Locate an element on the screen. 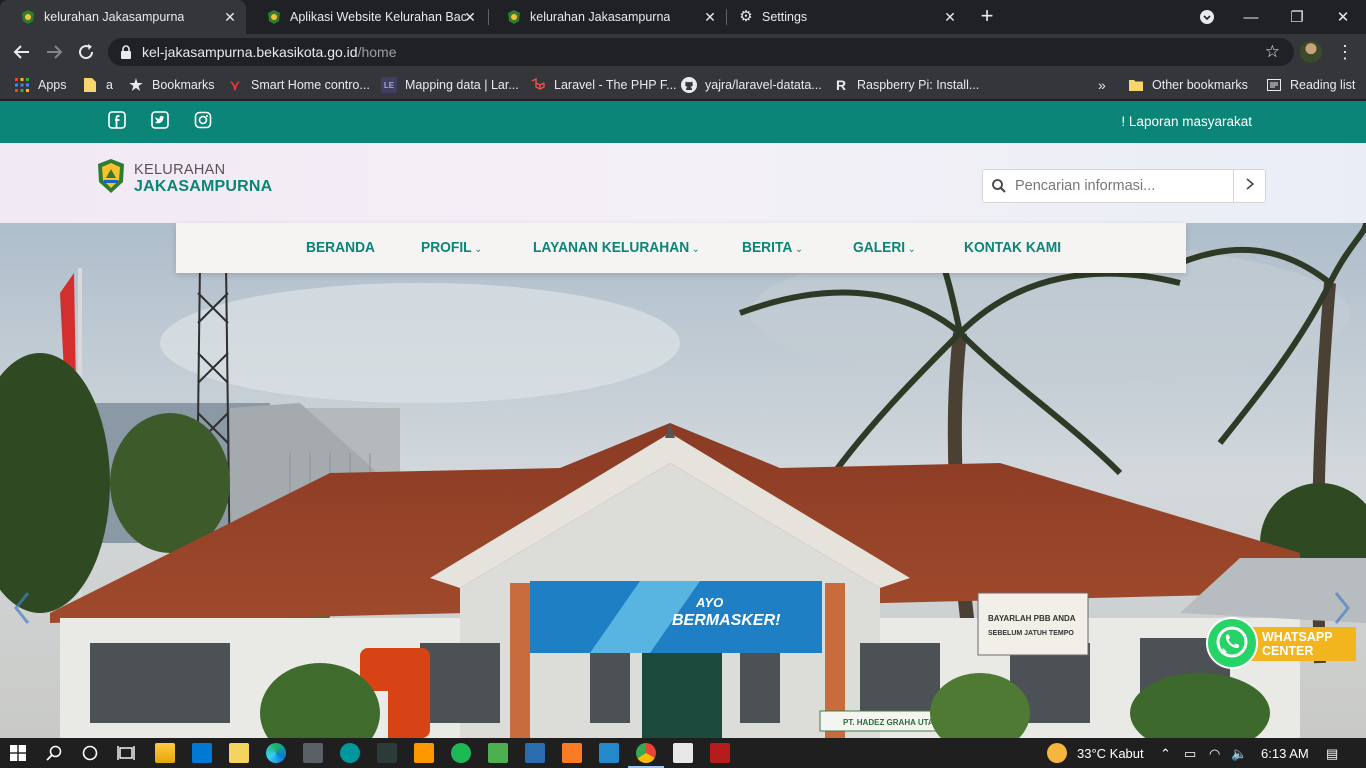 Image resolution: width=1366 pixels, height=768 pixels. banner-text-line1: AYO is located at coordinates (709, 602).